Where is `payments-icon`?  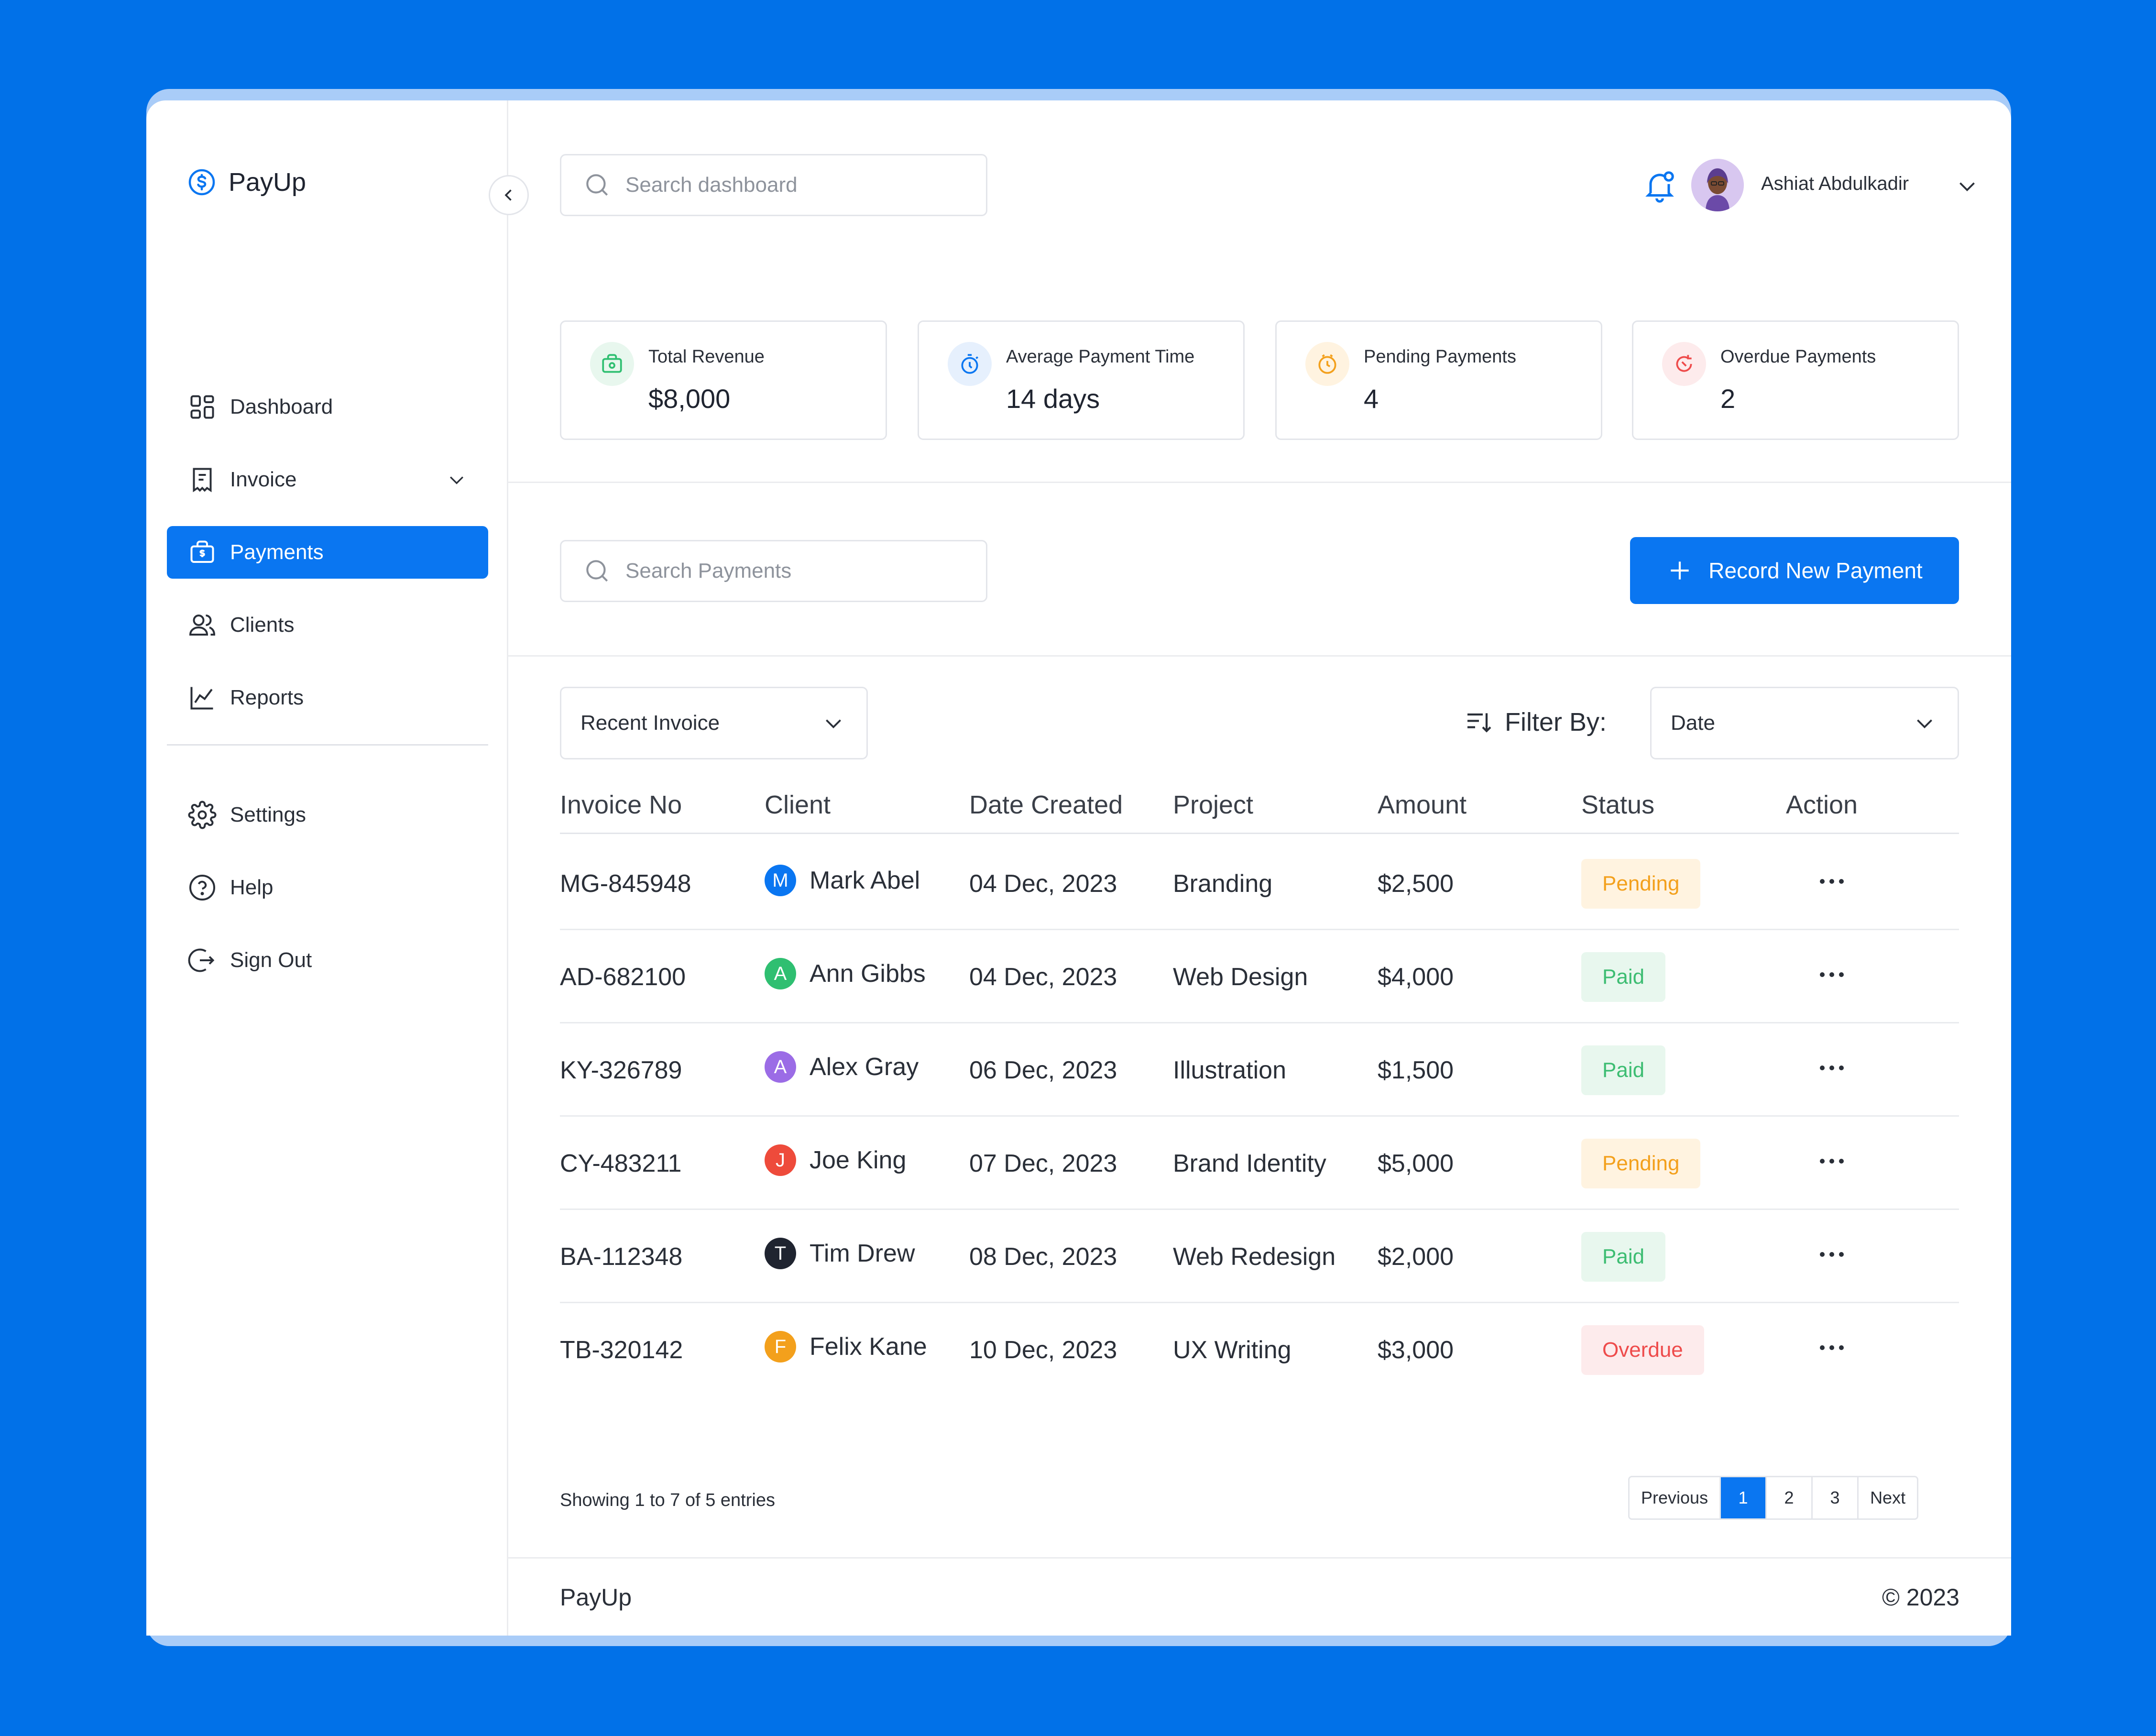
payments-icon is located at coordinates (202, 551).